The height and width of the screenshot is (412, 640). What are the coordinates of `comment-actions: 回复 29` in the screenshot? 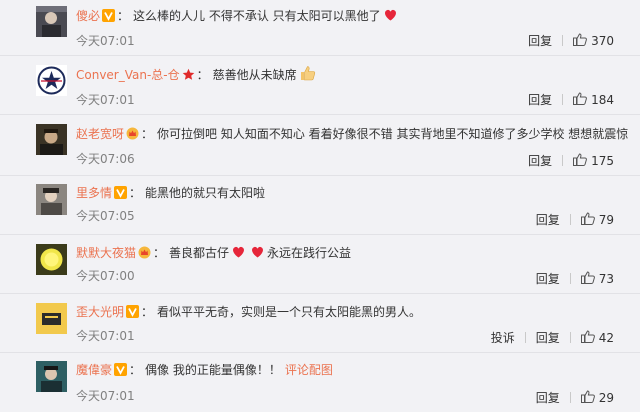 It's located at (575, 397).